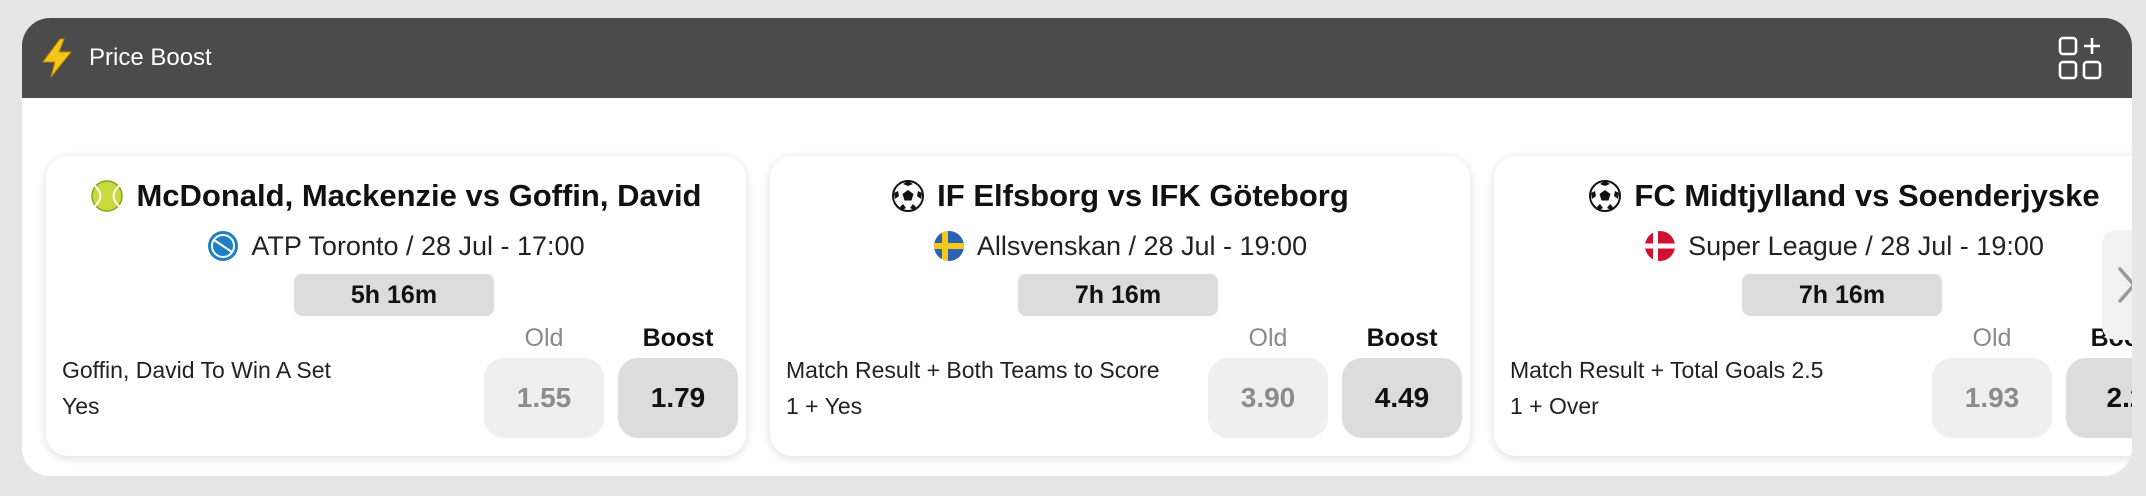 The width and height of the screenshot is (2146, 496). I want to click on event-competition: ATP Toronto / 28 Jul - 17:00, so click(396, 246).